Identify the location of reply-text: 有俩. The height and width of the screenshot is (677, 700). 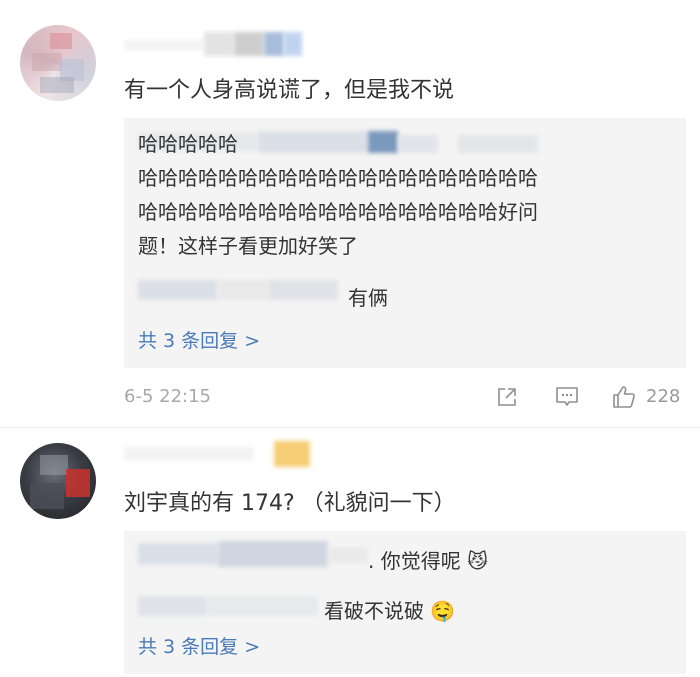
(368, 298).